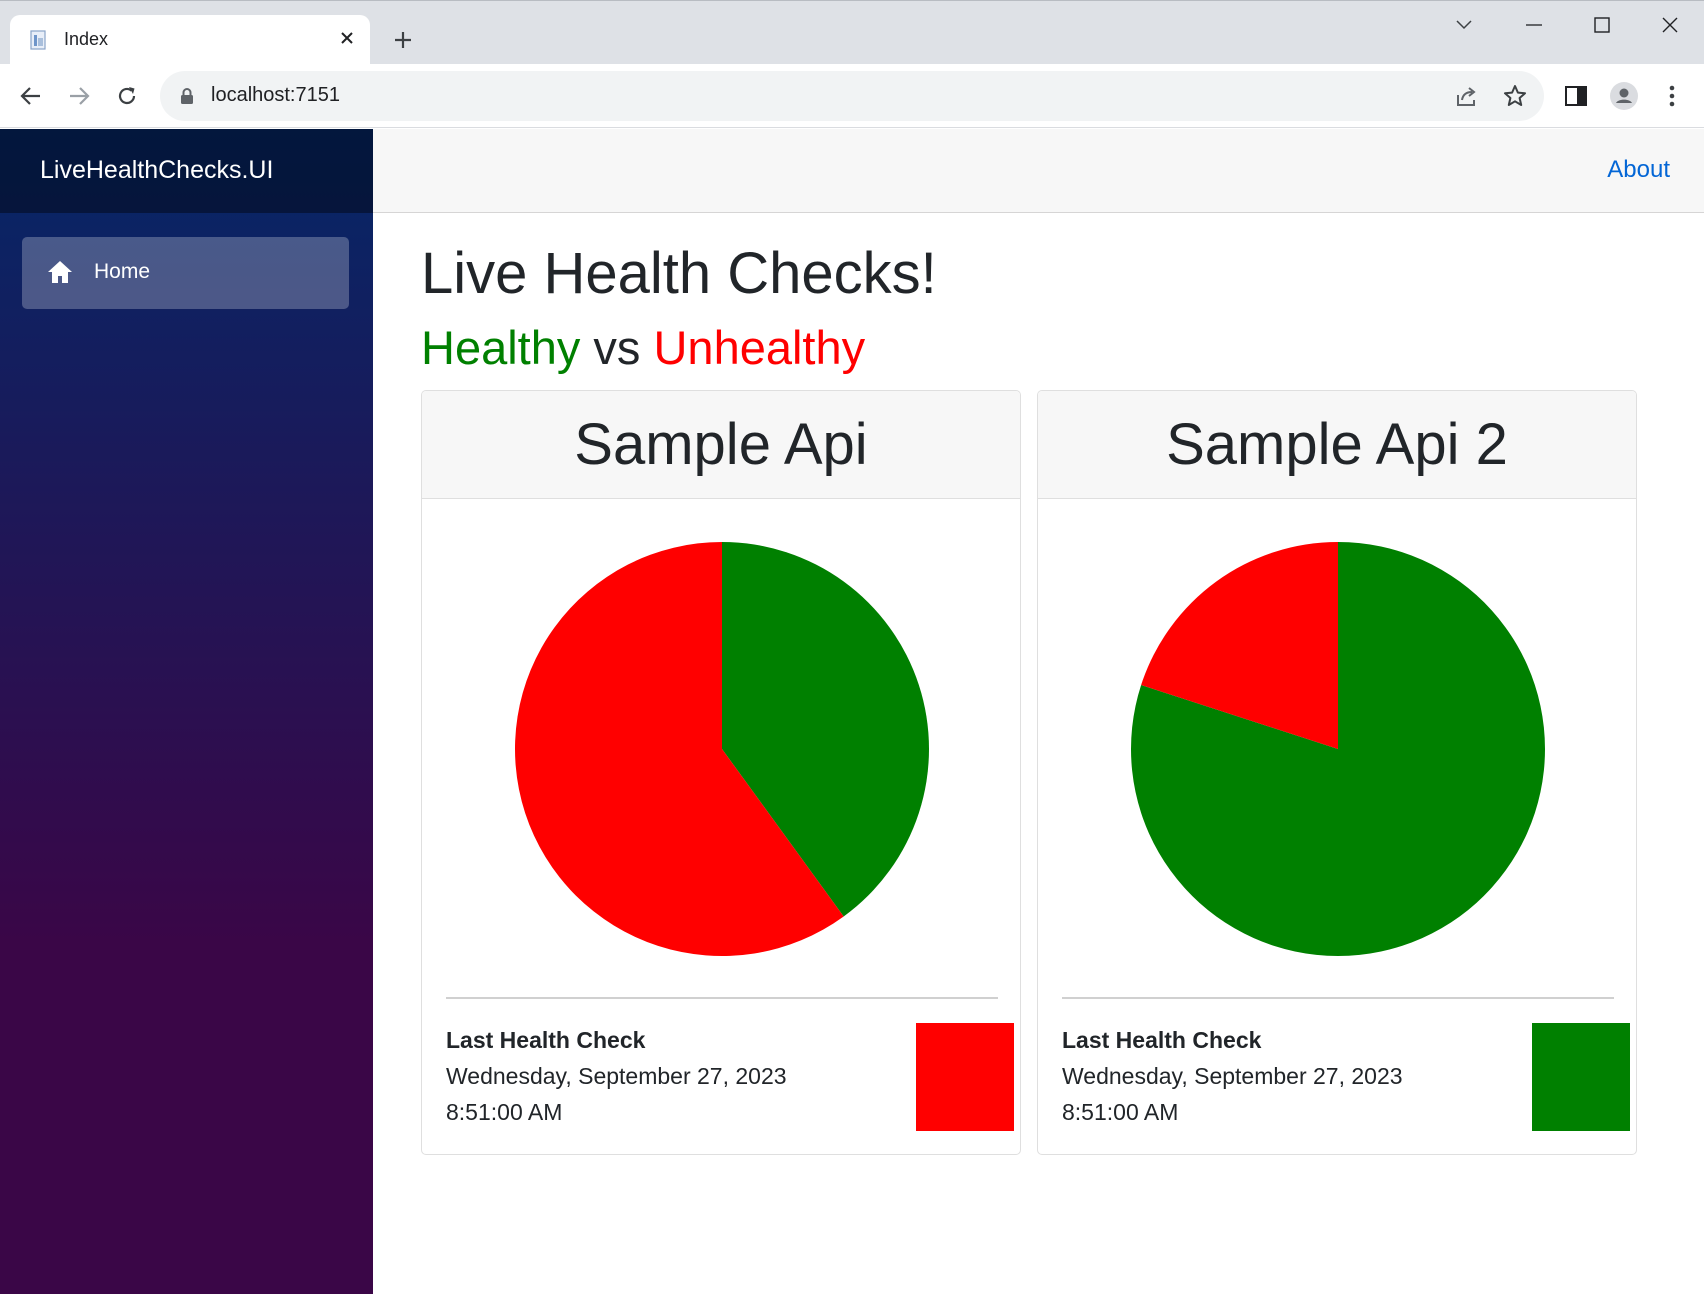 This screenshot has height=1294, width=1704. I want to click on brand-bar: LiveHealthChecks.UI, so click(186, 171).